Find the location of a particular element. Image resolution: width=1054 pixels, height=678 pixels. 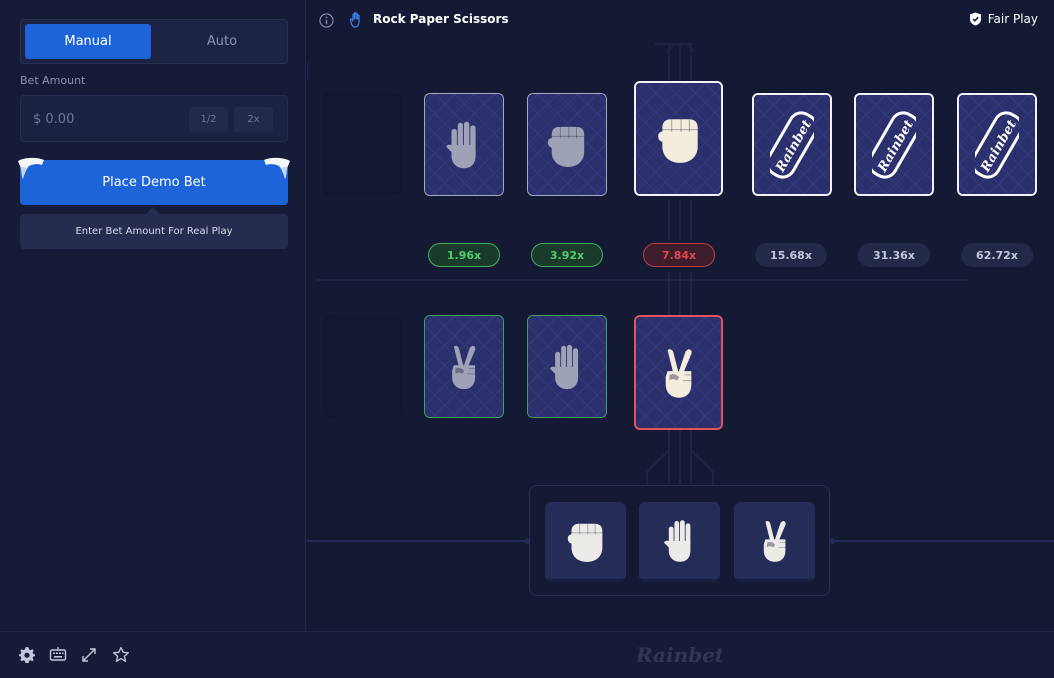

multiplier-badge: 3.92x is located at coordinates (567, 255).